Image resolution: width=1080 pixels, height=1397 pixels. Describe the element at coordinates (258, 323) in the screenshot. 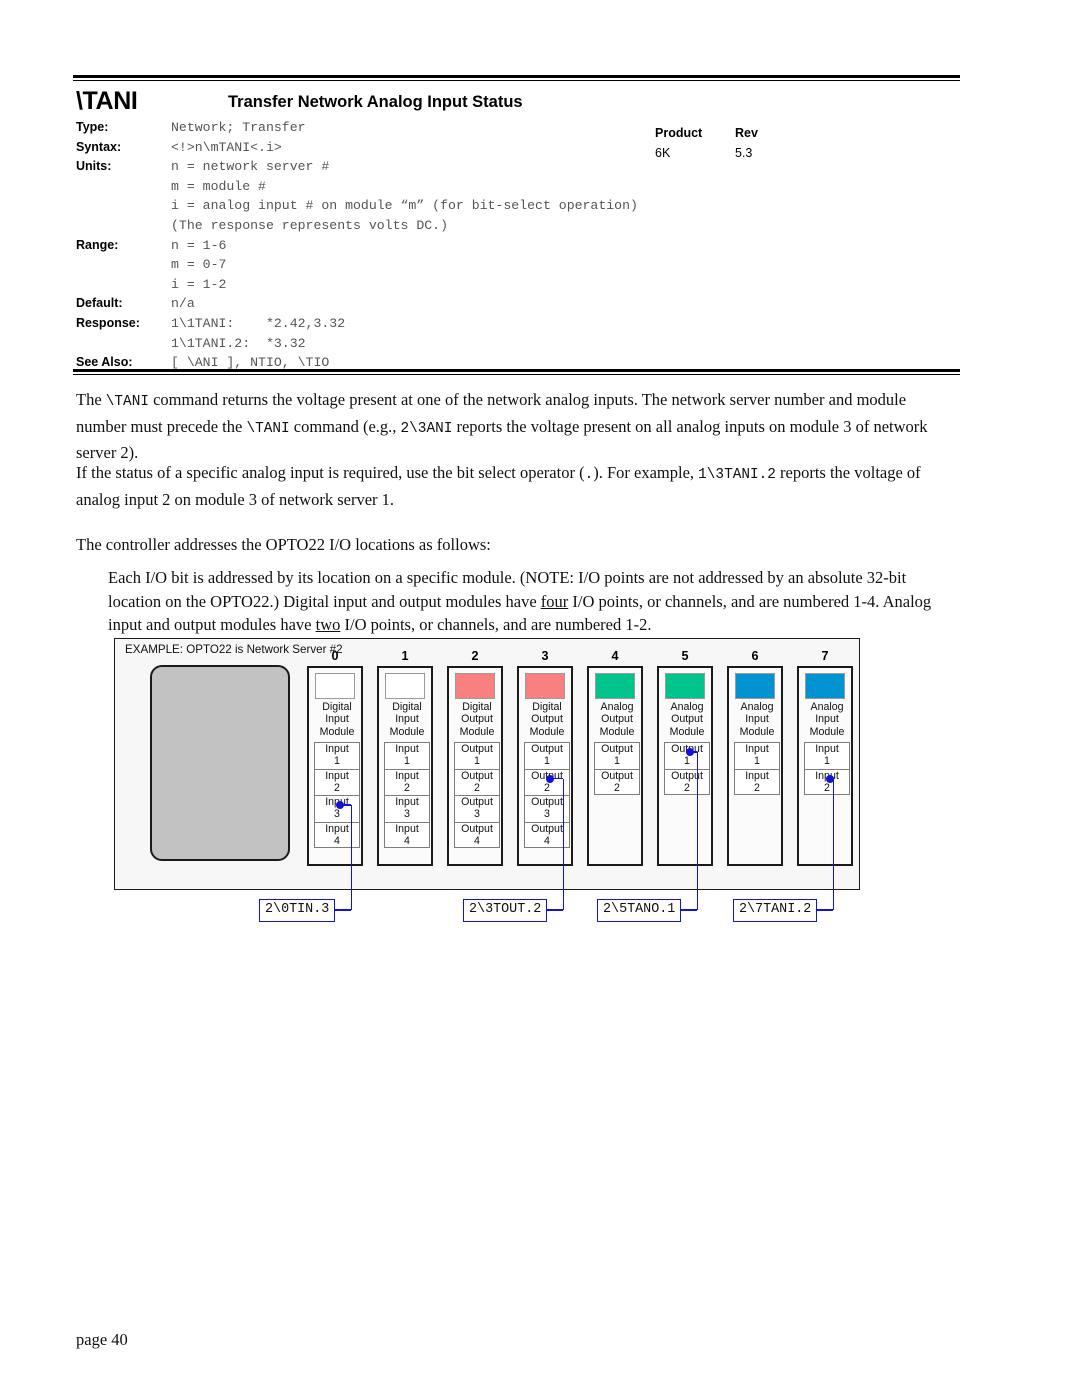

I see `spec-row-value: 1\1TANI: *2.42,3.32` at that location.